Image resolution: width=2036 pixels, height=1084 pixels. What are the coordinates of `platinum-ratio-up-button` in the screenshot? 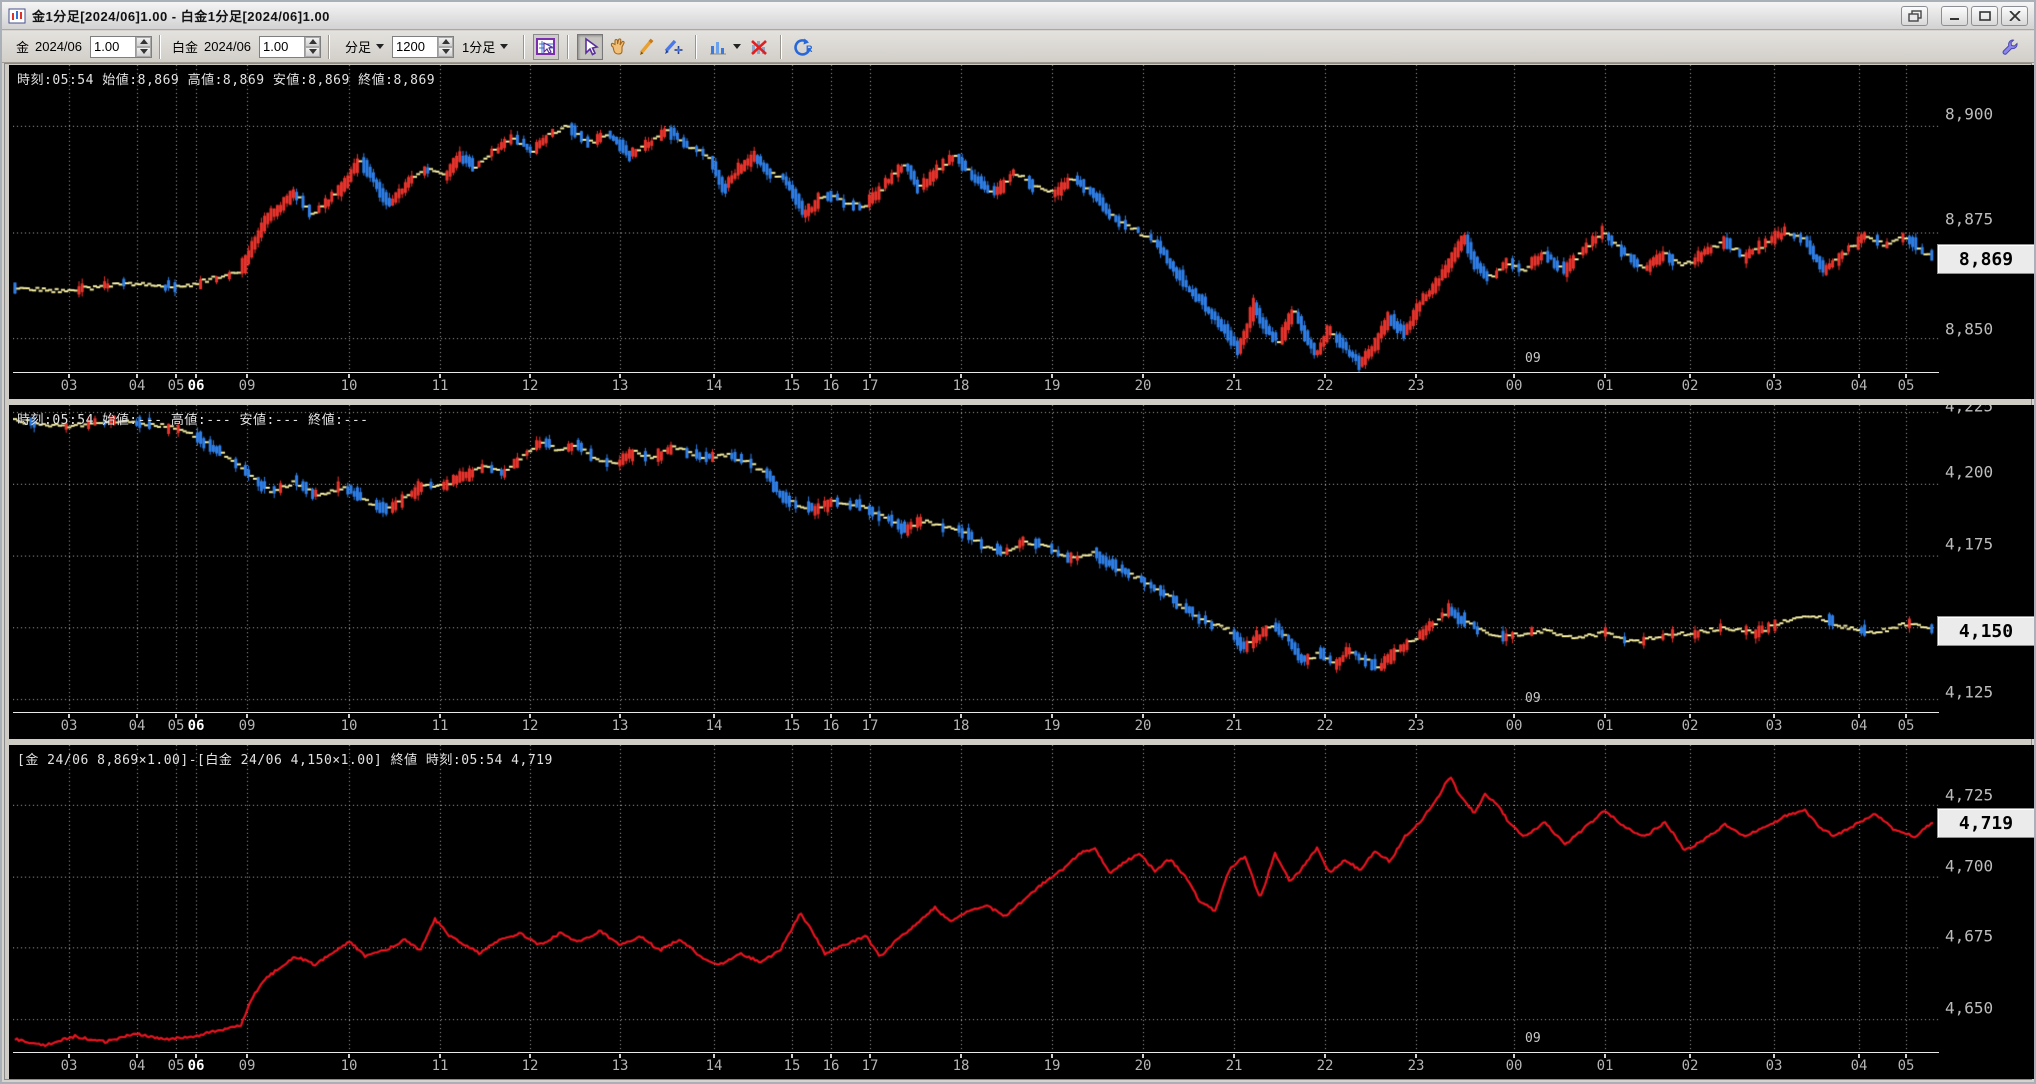 It's located at (313, 41).